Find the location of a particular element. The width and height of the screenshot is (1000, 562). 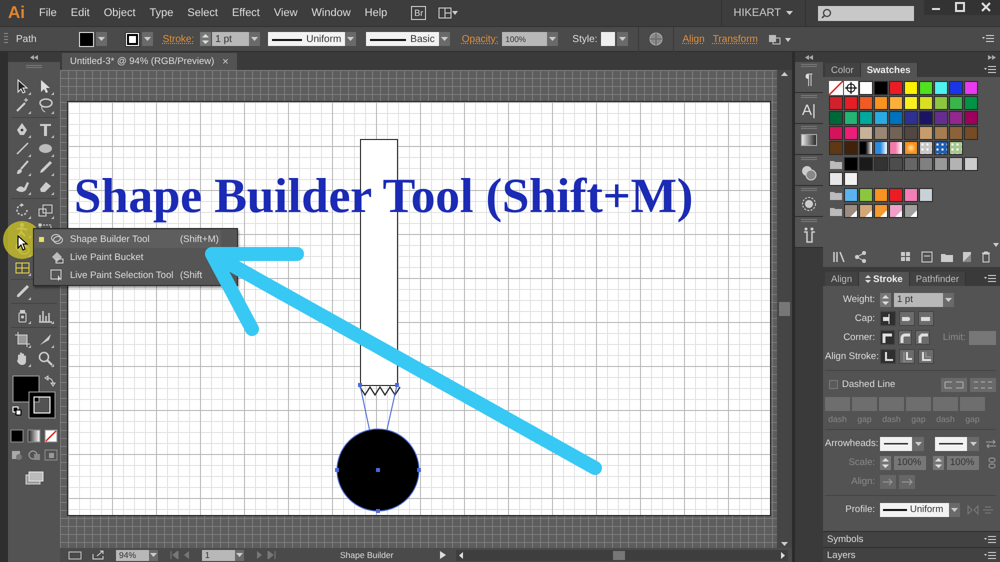

stroke-weight-dropdown: 1 pt is located at coordinates (236, 39).